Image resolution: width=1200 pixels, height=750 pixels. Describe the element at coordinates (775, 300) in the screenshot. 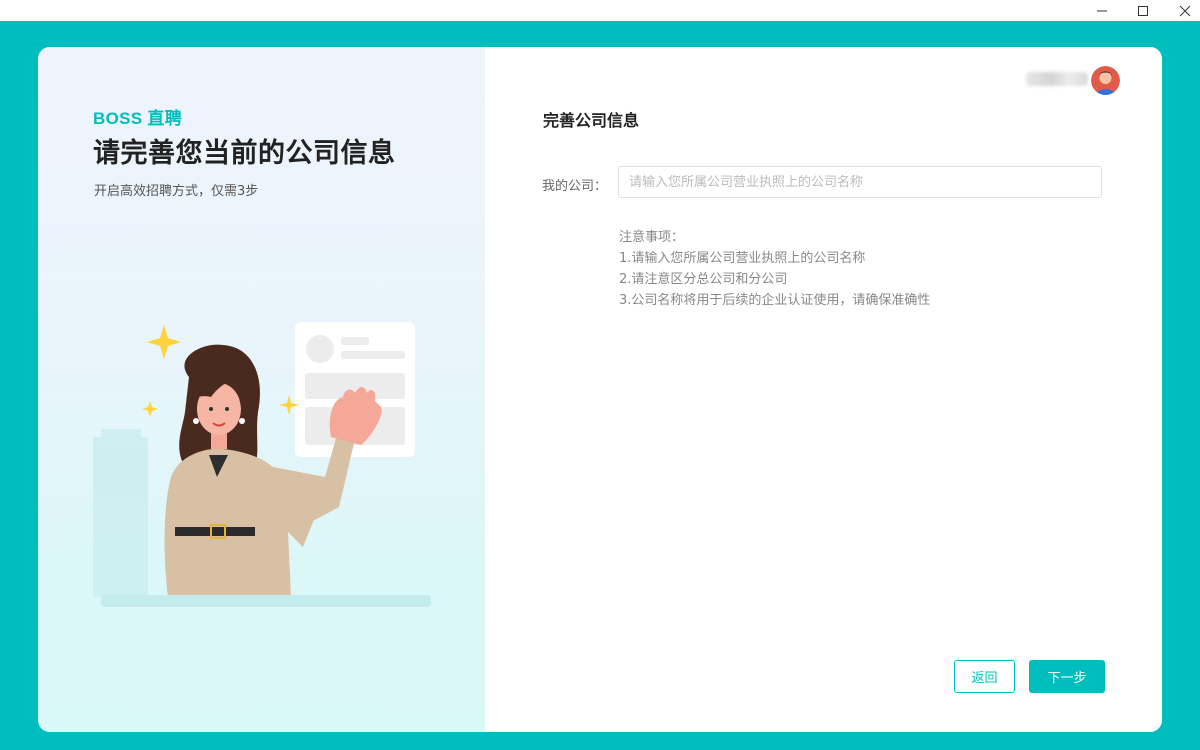

I see `note-item: 3.公司名称将用于后续的企业认证使用，请确保准确性` at that location.